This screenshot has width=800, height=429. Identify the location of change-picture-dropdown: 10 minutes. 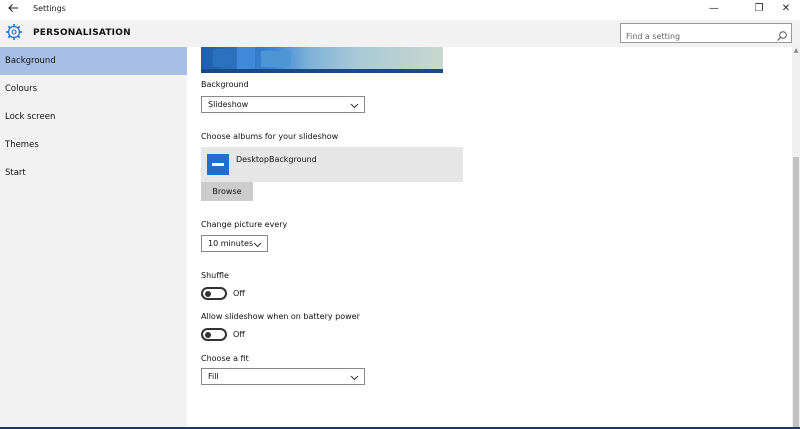
(234, 243).